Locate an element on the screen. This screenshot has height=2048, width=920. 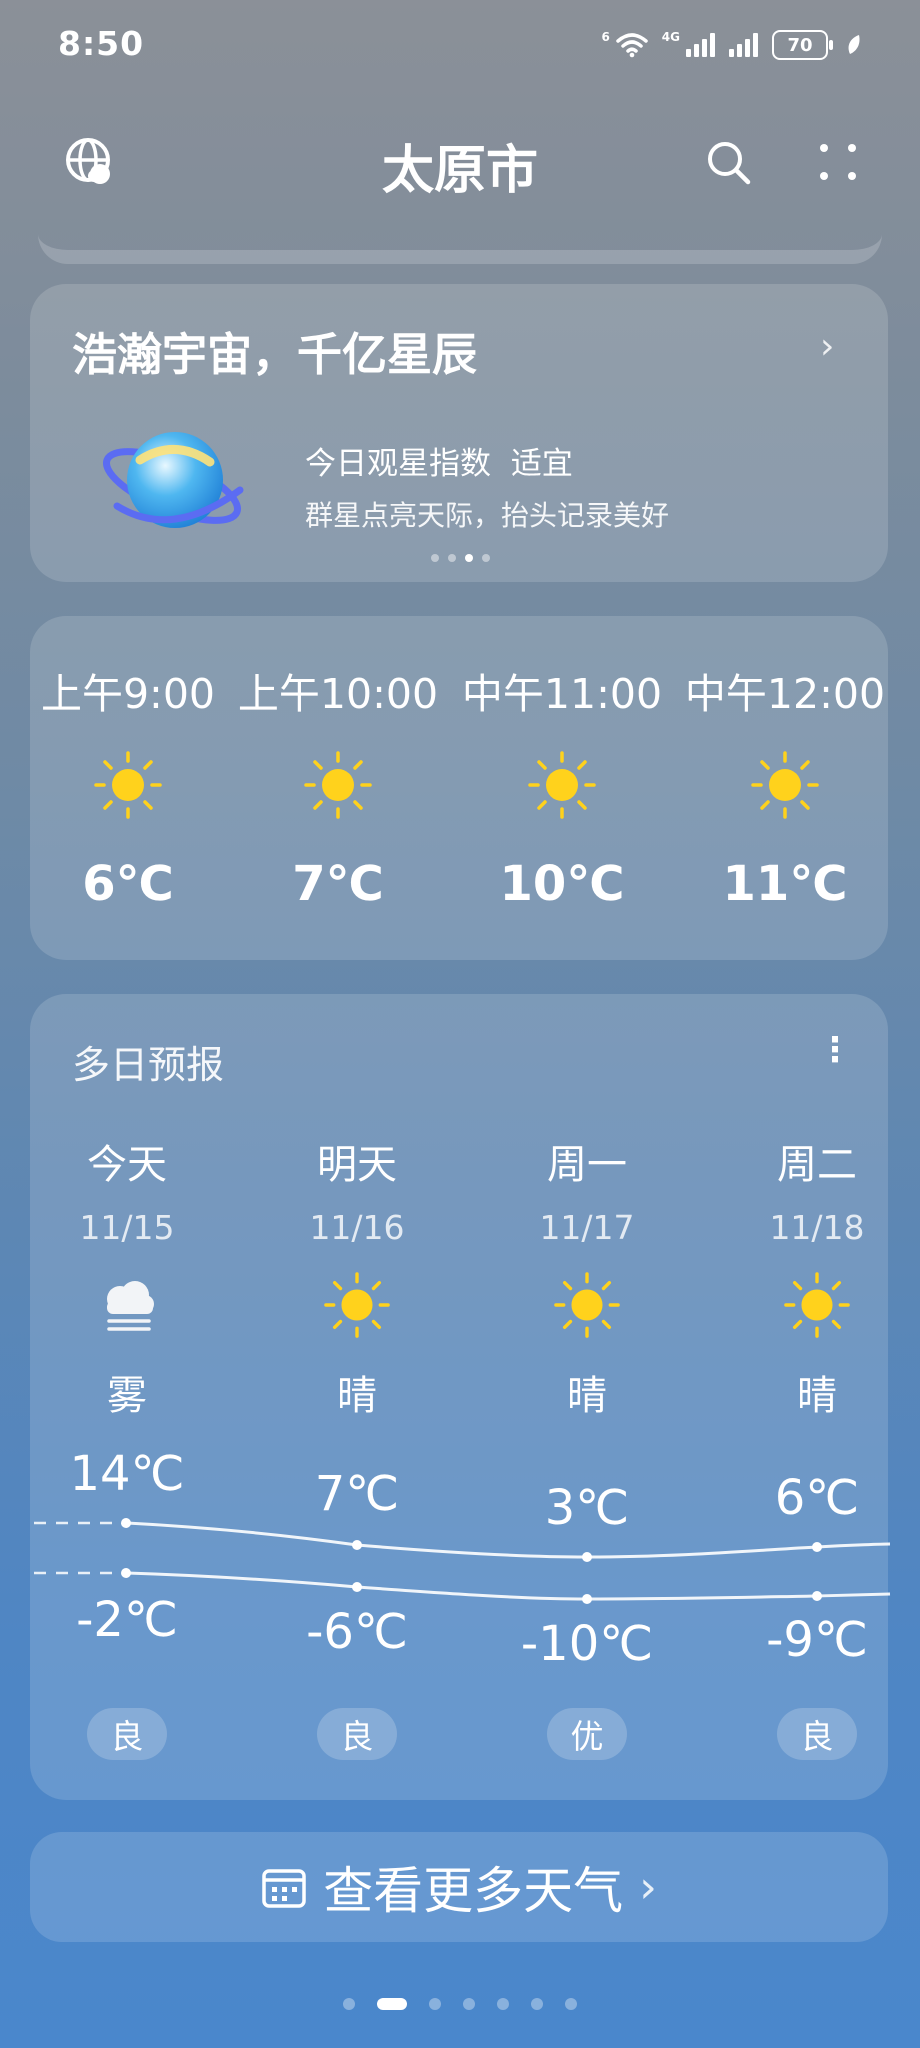
day-item: 明天 11/16 晴 is located at coordinates (357, 1276).